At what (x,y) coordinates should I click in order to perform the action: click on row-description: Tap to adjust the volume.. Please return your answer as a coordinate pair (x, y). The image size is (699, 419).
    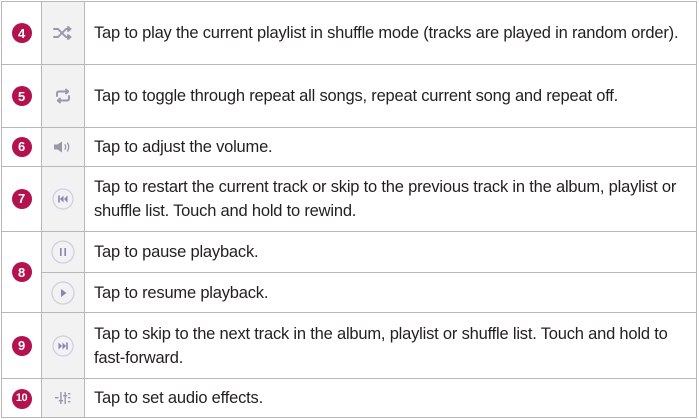
    Looking at the image, I should click on (390, 146).